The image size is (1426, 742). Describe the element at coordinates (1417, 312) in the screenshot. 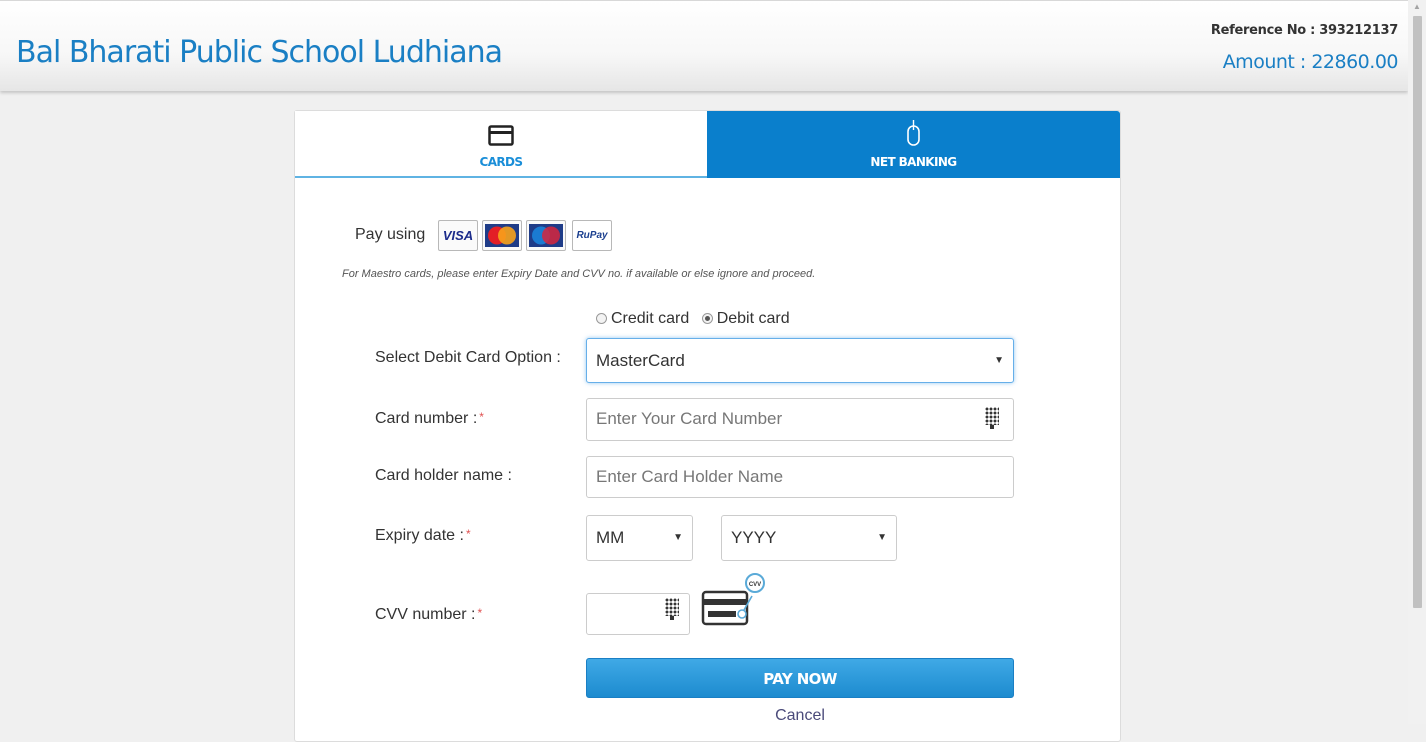

I see `scroll-thumb` at that location.